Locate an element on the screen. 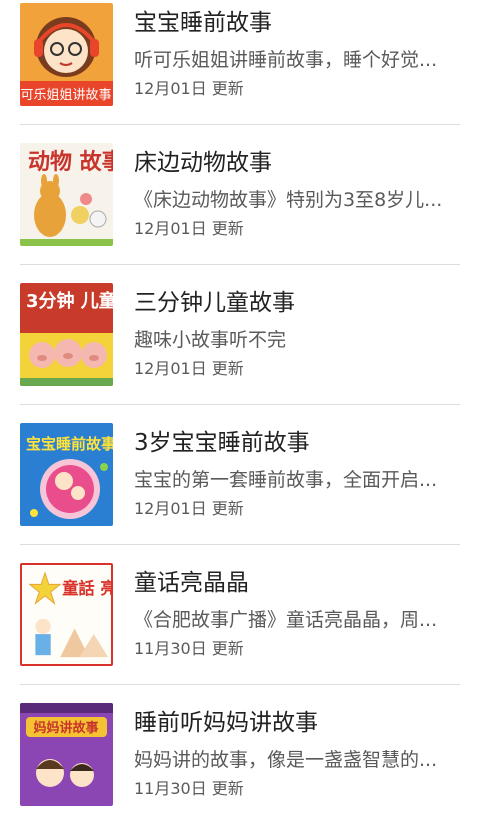 This screenshot has height=840, width=480. svg-text: 妈妈讲故事 is located at coordinates (65, 728).